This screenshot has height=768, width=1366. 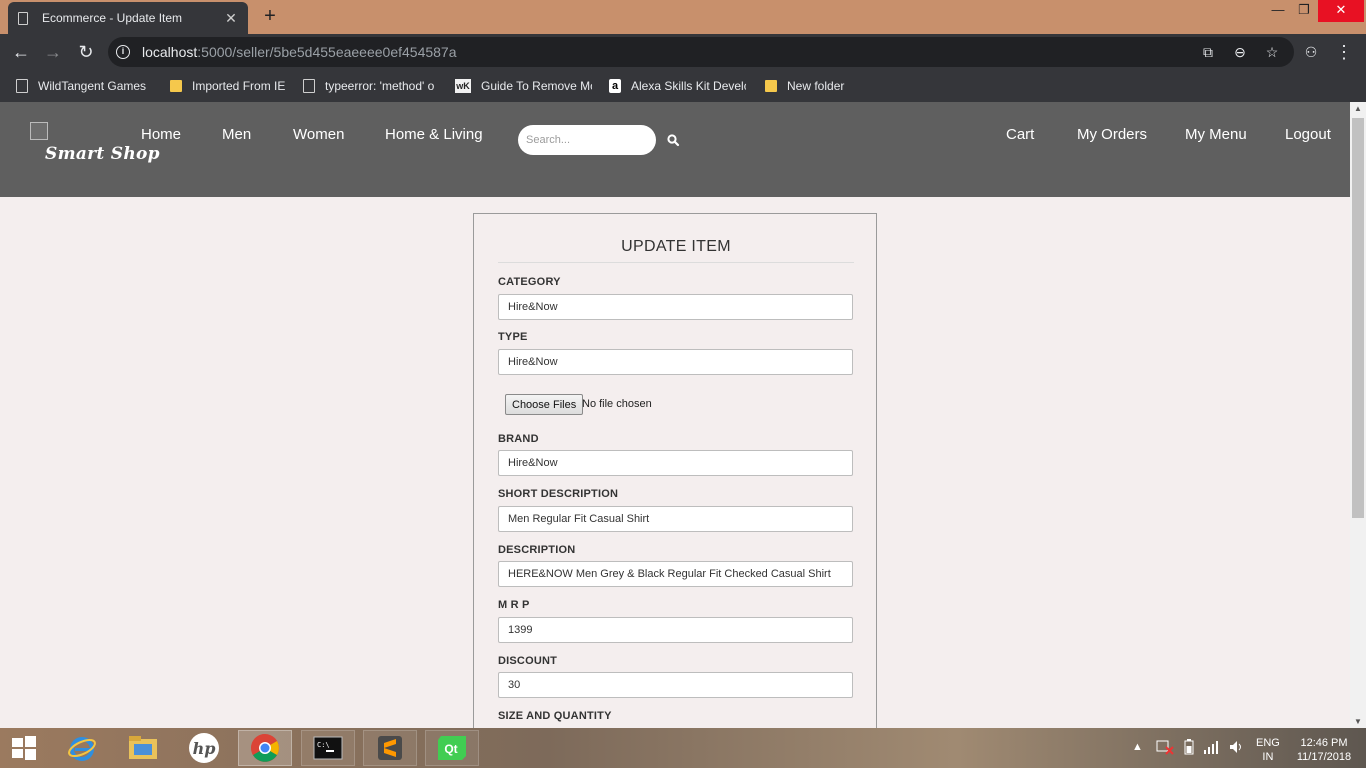 I want to click on sublime-text-icon, so click(x=390, y=748).